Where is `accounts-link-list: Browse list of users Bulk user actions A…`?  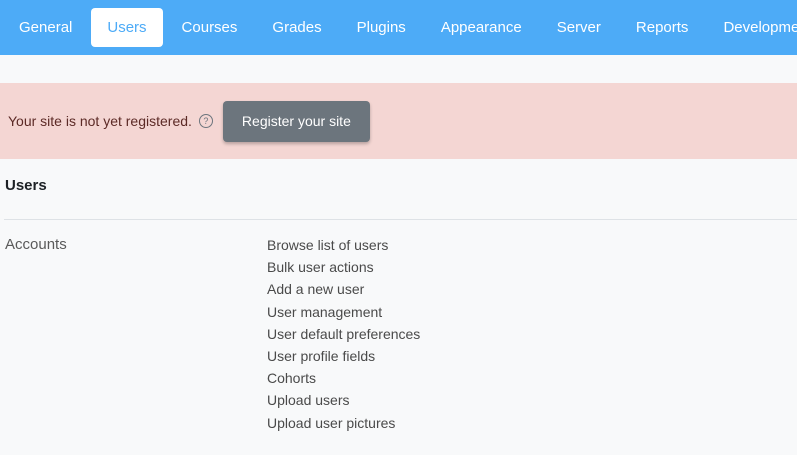 accounts-link-list: Browse list of users Bulk user actions A… is located at coordinates (343, 336).